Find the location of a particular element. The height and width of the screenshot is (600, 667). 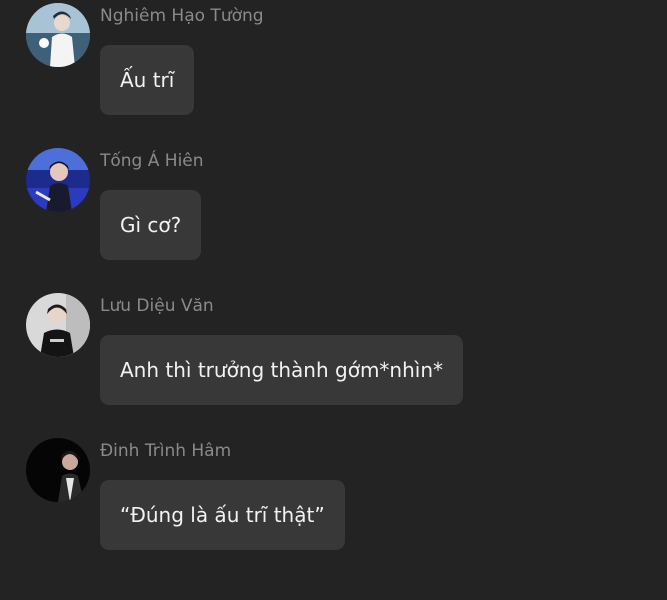

message-bubble: Anh thì trưởng thành gớm*nhìn* is located at coordinates (282, 370).